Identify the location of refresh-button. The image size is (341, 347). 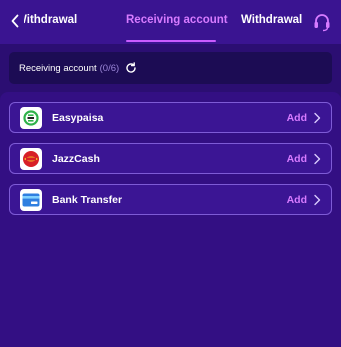
(131, 68).